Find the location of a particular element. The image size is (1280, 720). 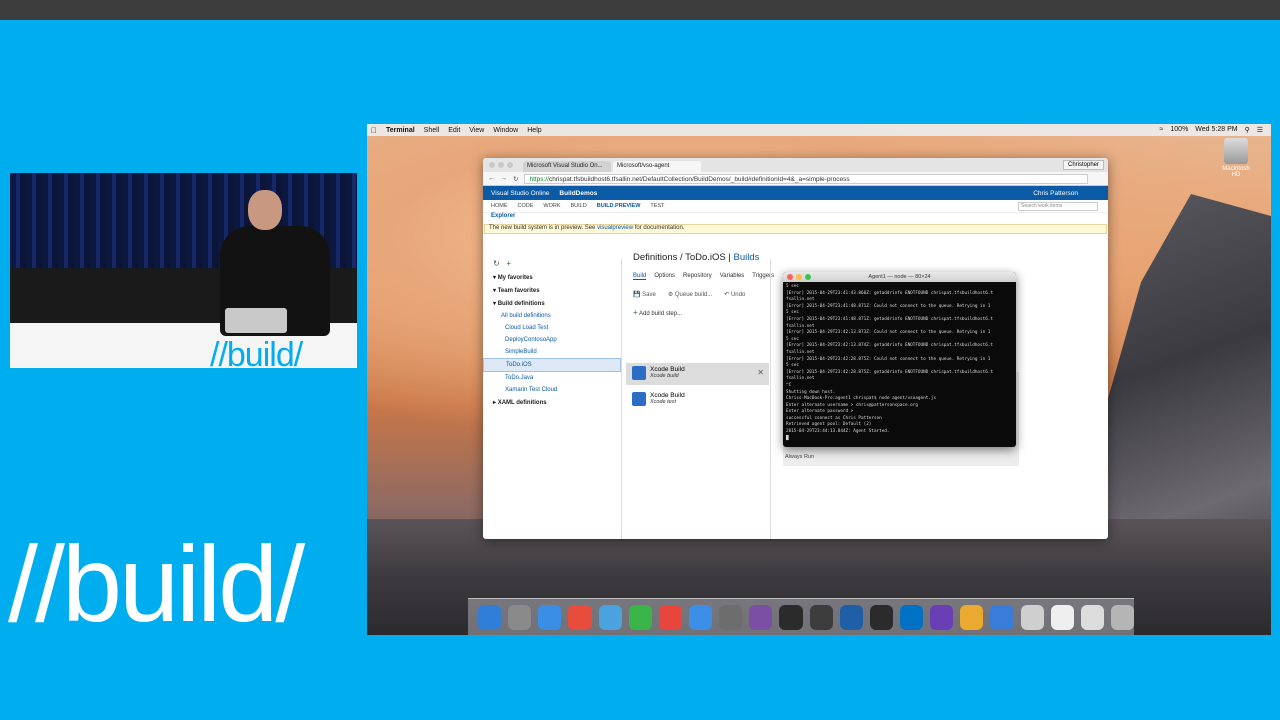

terminal-zoom-button is located at coordinates (808, 277).